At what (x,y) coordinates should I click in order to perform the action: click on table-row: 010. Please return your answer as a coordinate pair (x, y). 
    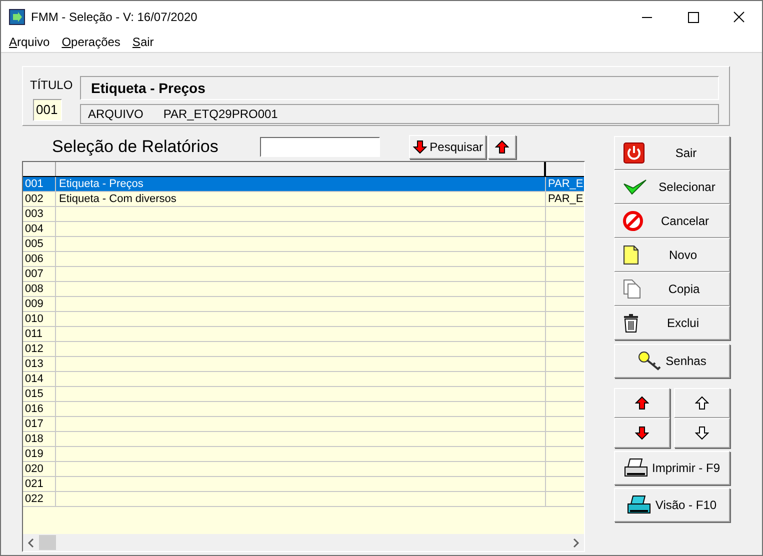
    Looking at the image, I should click on (303, 319).